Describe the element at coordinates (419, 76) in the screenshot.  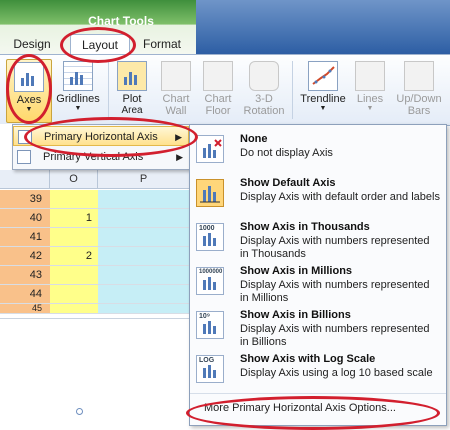
I see `up-down-bars-icon` at that location.